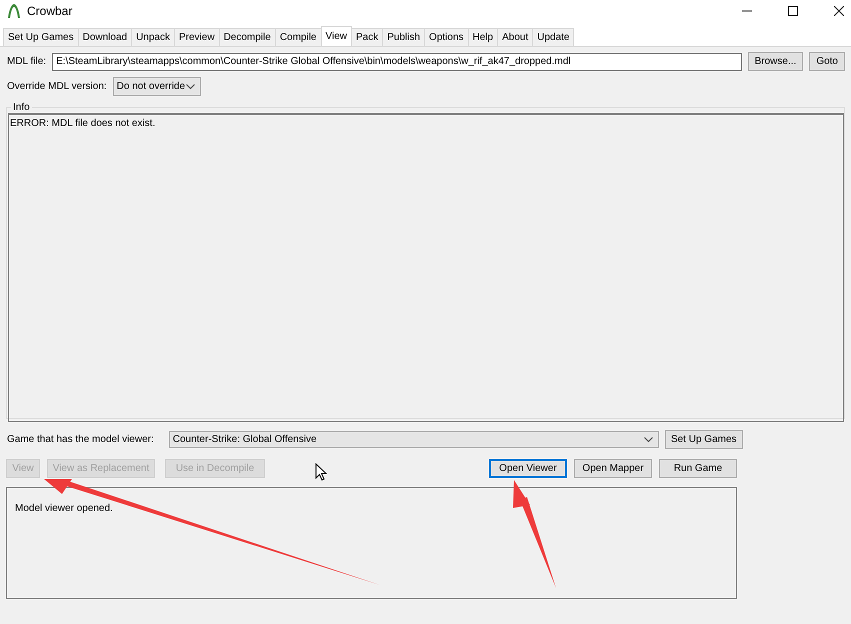 The image size is (851, 624). What do you see at coordinates (515, 37) in the screenshot?
I see `tab: About` at bounding box center [515, 37].